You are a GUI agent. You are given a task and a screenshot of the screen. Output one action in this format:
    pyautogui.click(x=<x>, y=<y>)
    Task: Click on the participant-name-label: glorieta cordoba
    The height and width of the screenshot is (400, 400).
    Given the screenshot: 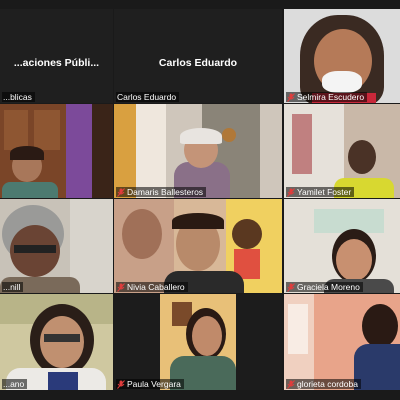 What is the action you would take?
    pyautogui.click(x=323, y=384)
    